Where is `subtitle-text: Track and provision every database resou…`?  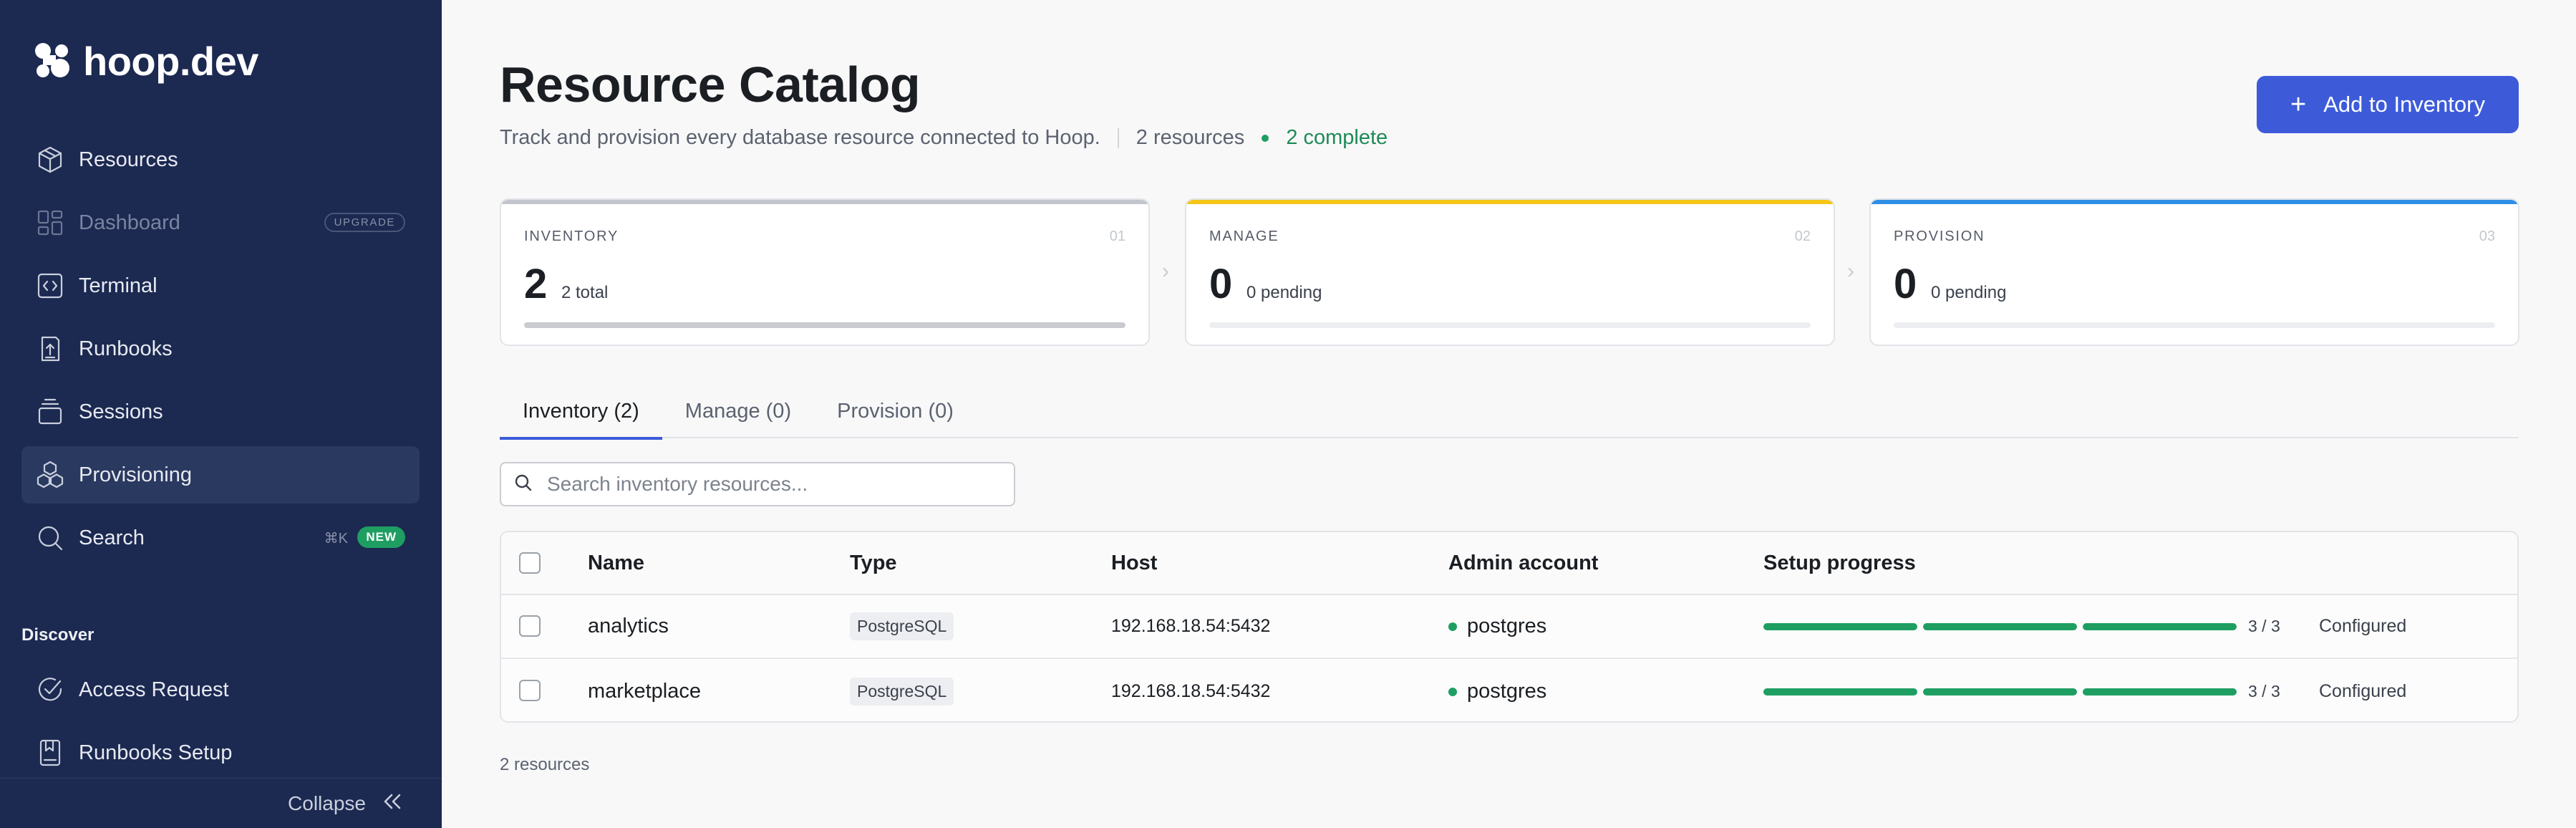
subtitle-text: Track and provision every database resou… is located at coordinates (800, 137).